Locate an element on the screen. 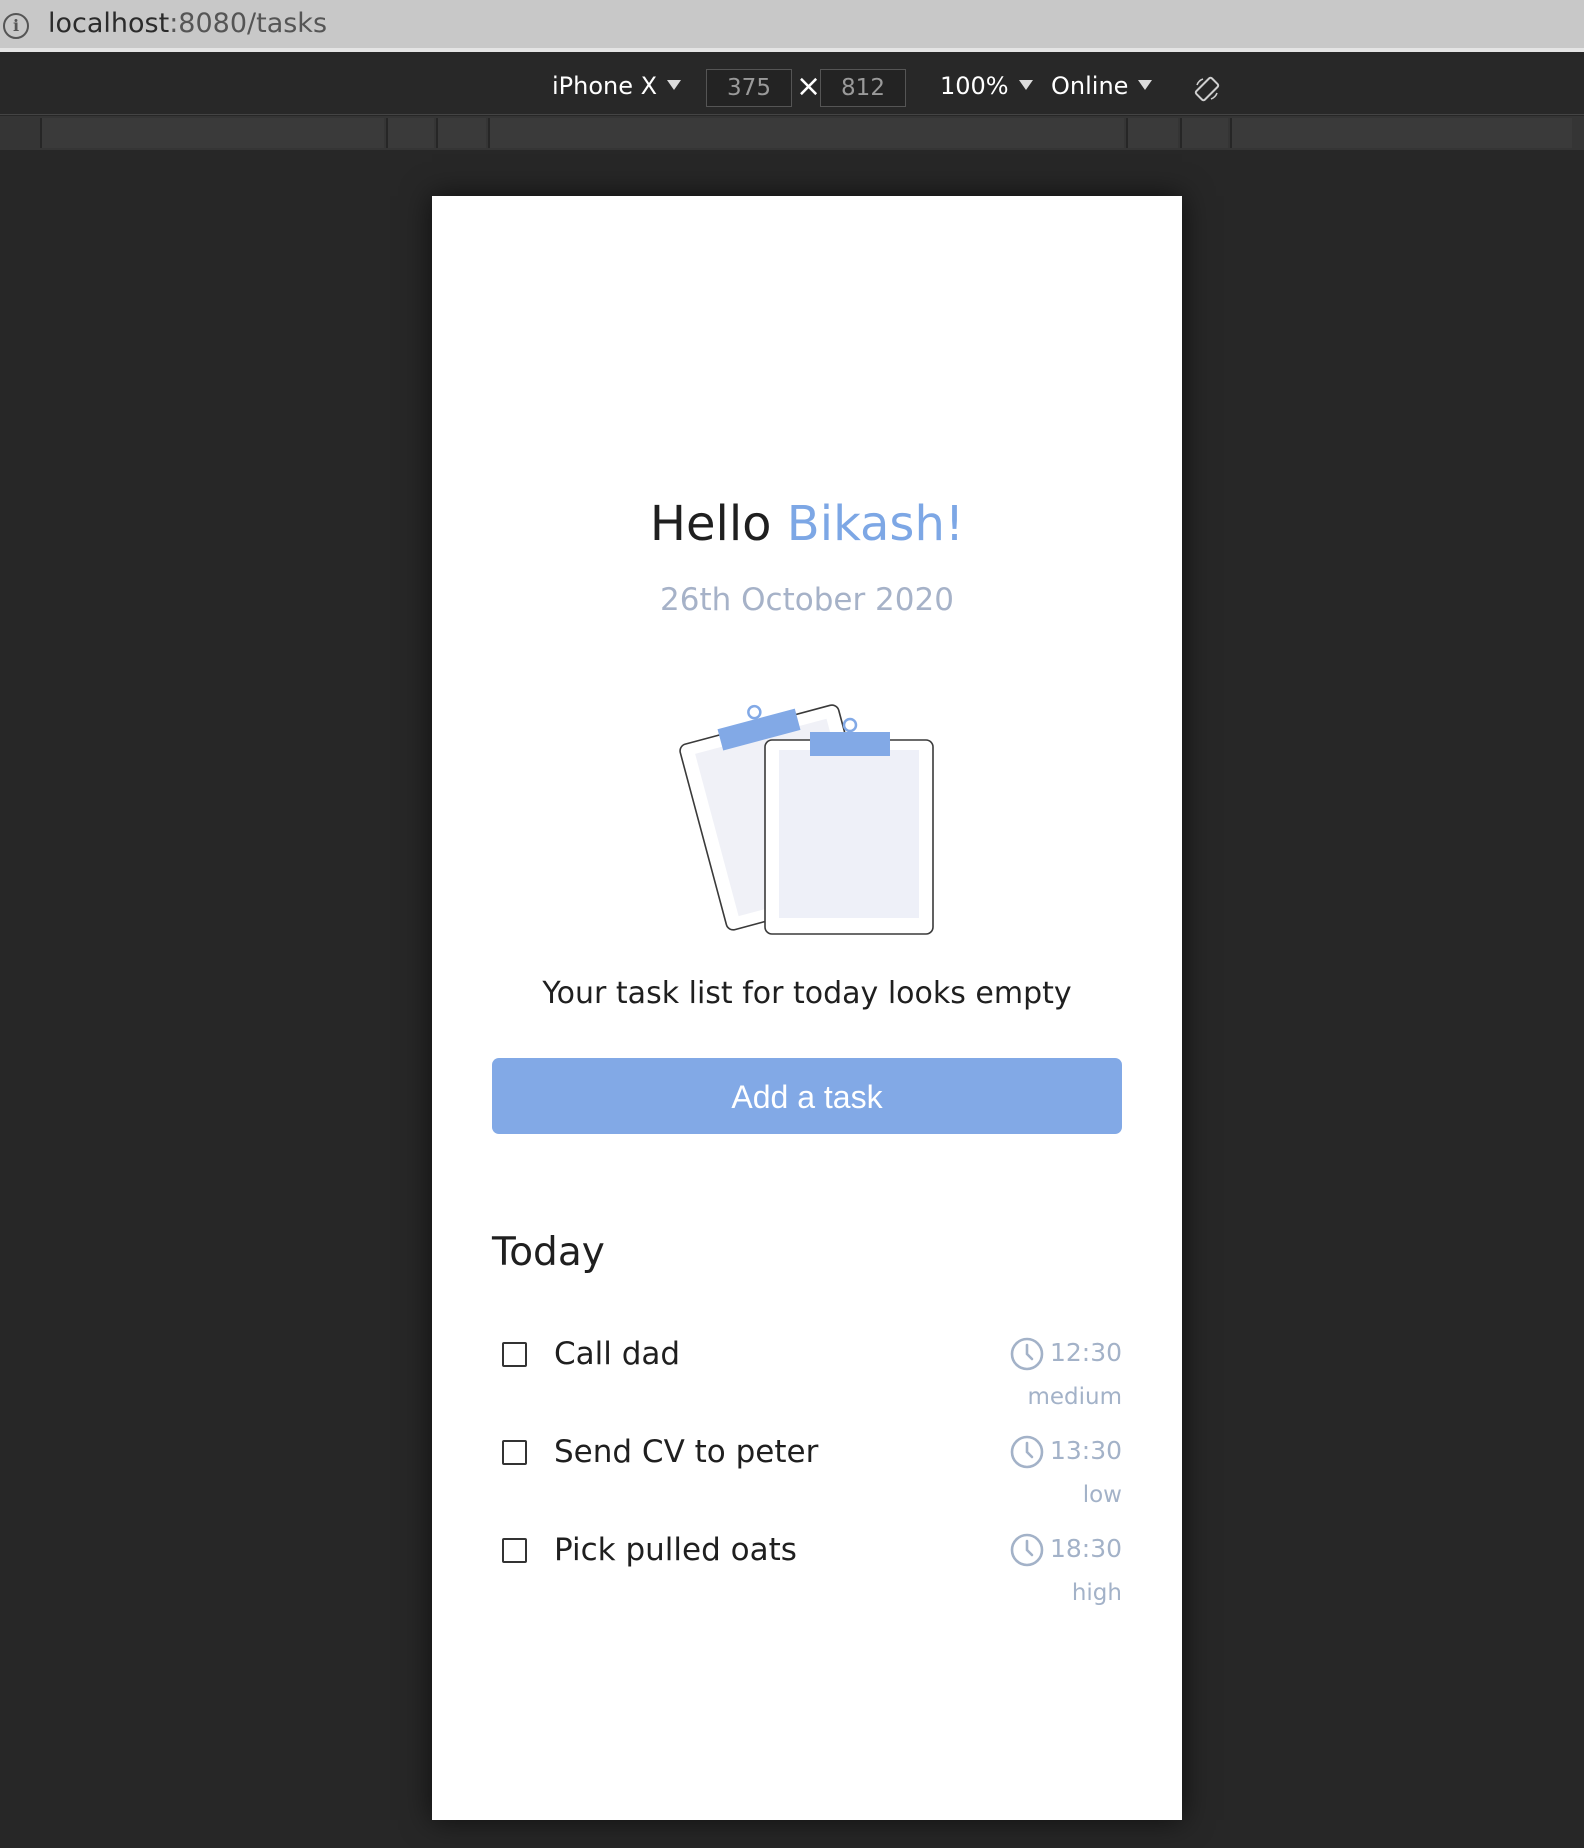  task-item: Call dad 12:30 medium is located at coordinates (807, 1371).